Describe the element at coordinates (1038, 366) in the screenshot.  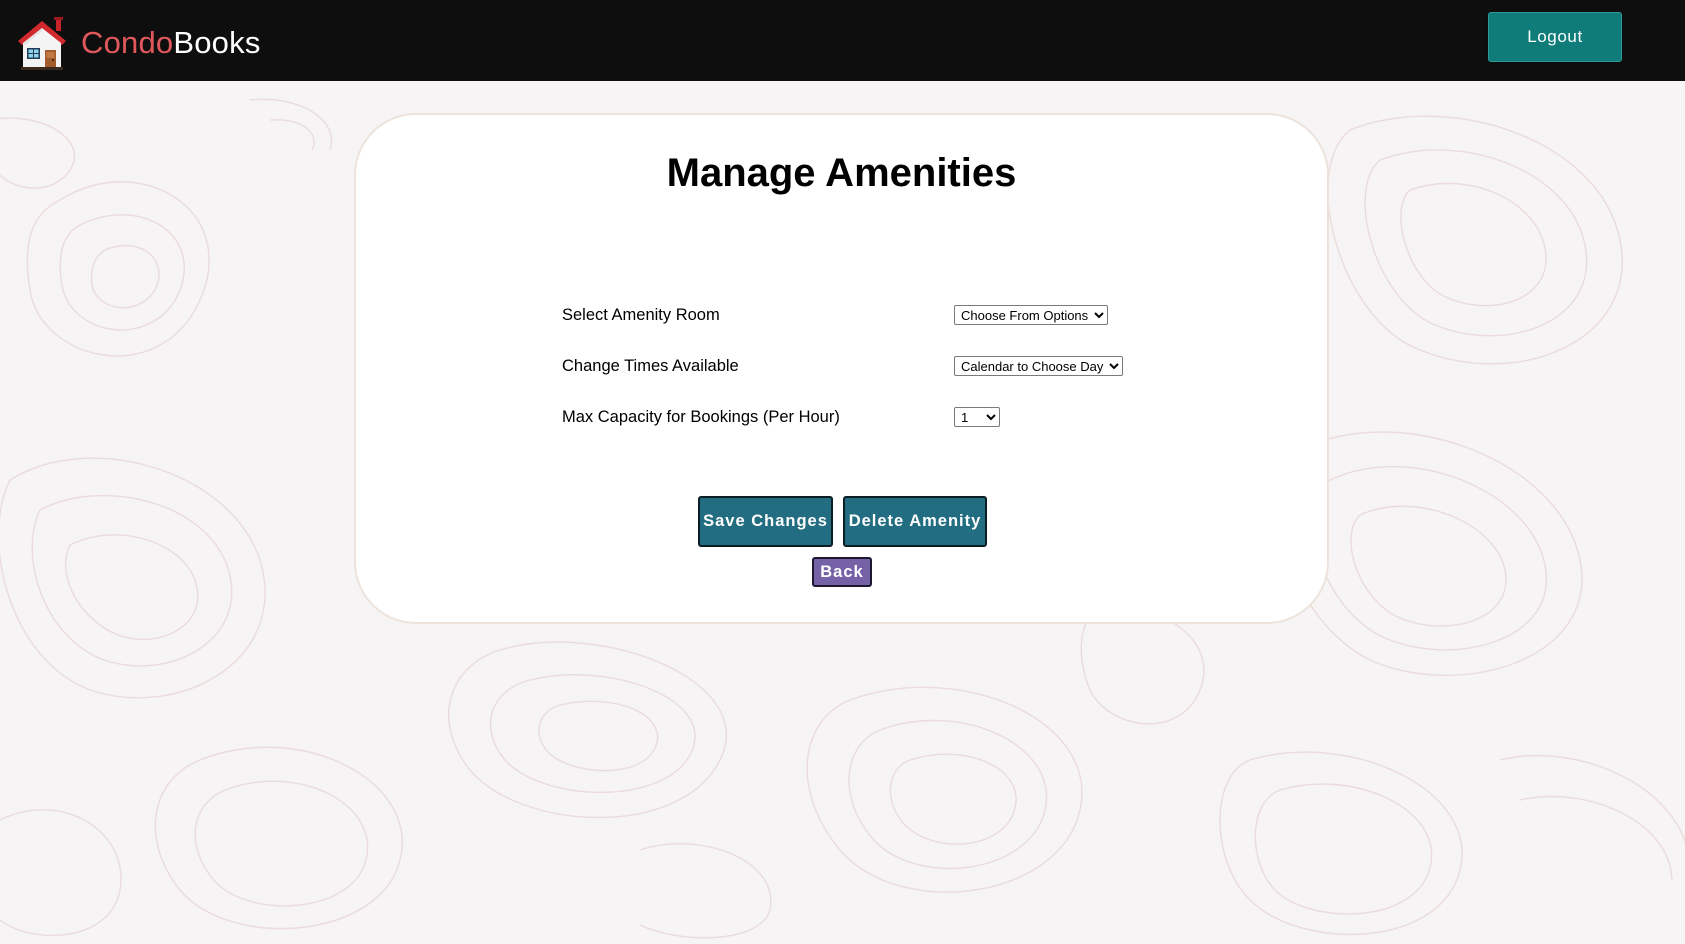
I see `times-available-select: Calendar to Choose Day` at that location.